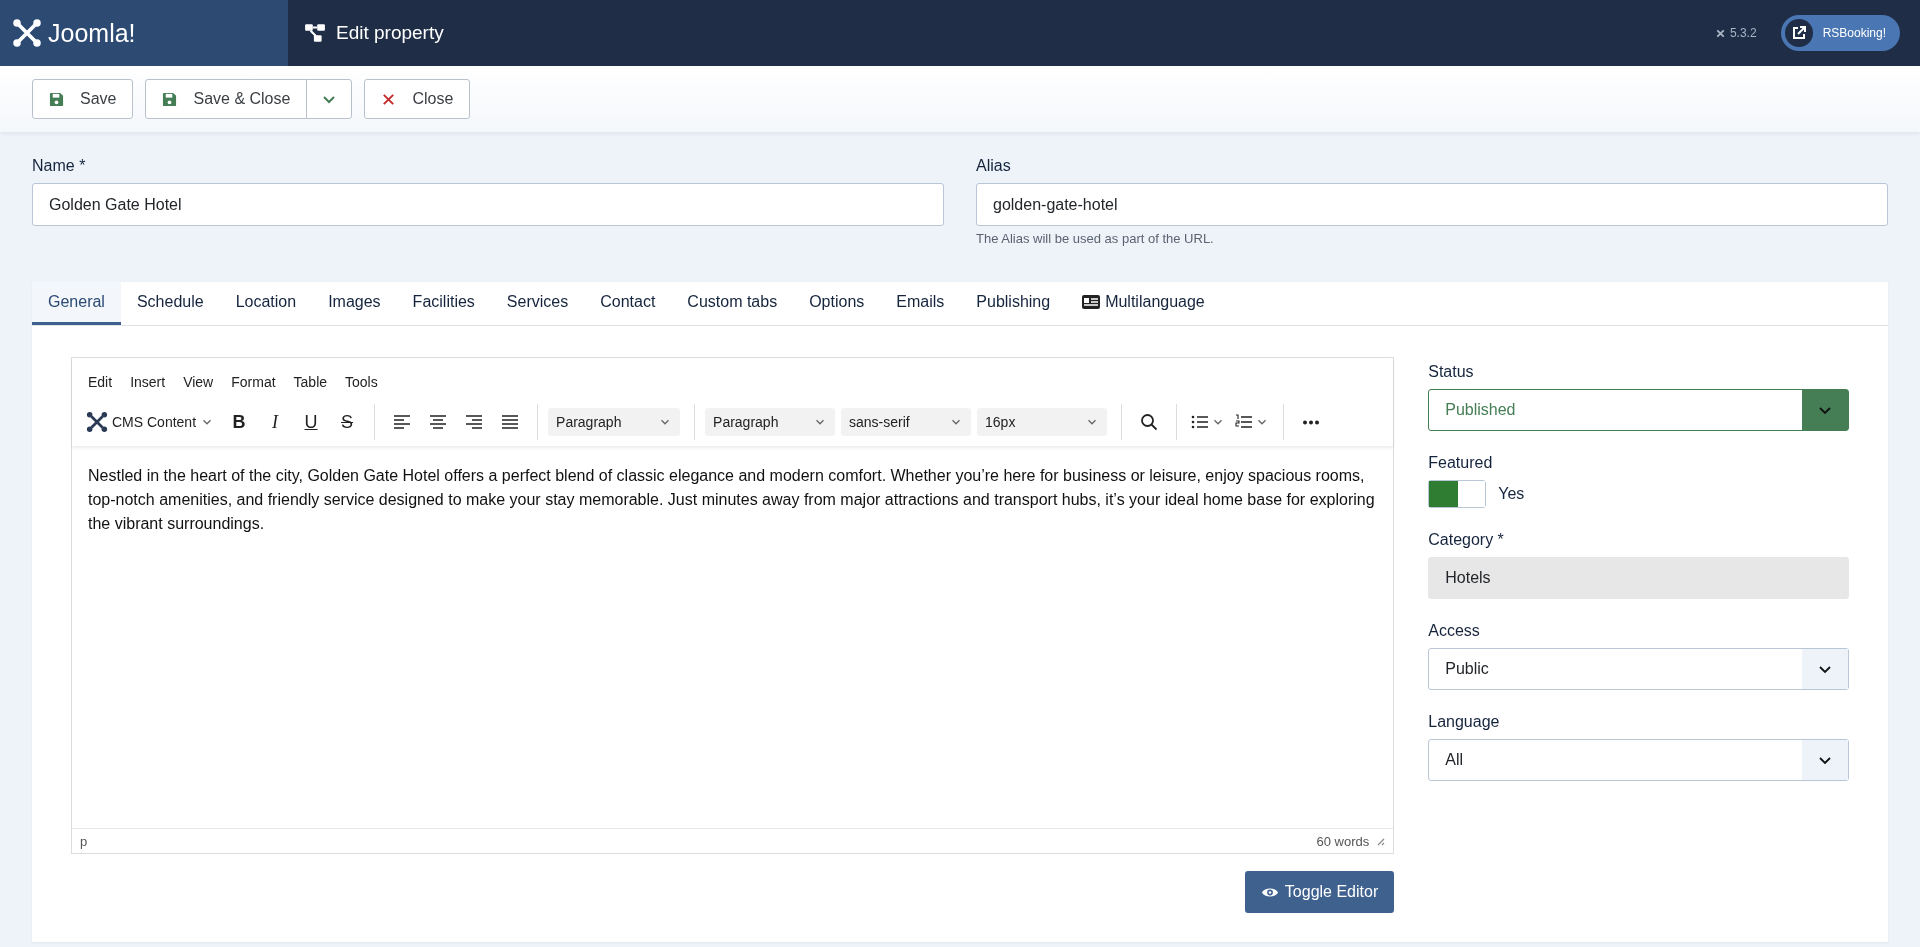 Image resolution: width=1920 pixels, height=947 pixels. I want to click on tab: Facilities, so click(443, 303).